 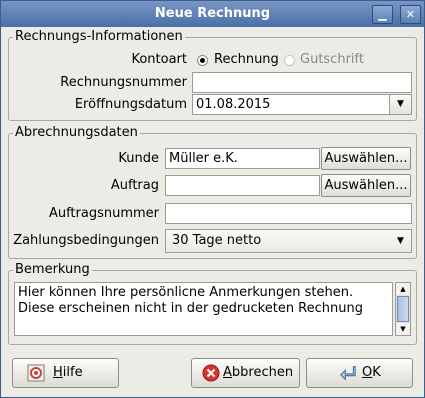 I want to click on close-icon: ✕, so click(x=410, y=14).